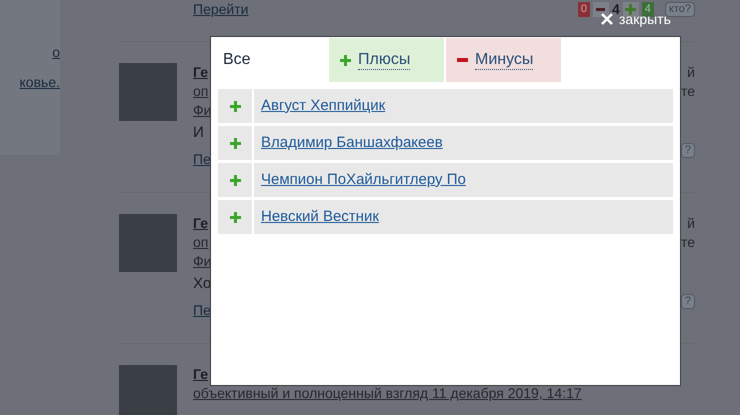 This screenshot has height=415, width=740. What do you see at coordinates (352, 143) in the screenshot?
I see `voter-link: Владимир Баншахфакеев` at bounding box center [352, 143].